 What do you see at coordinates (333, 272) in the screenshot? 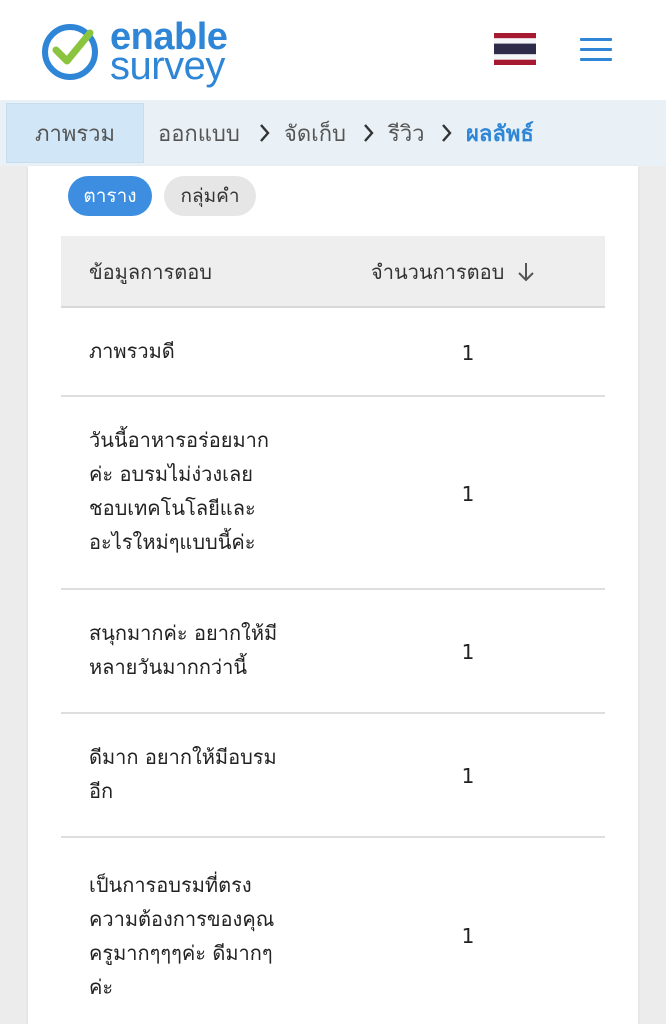
I see `table-header: ข้อมูลการตอบ จำนวนการตอบ` at bounding box center [333, 272].